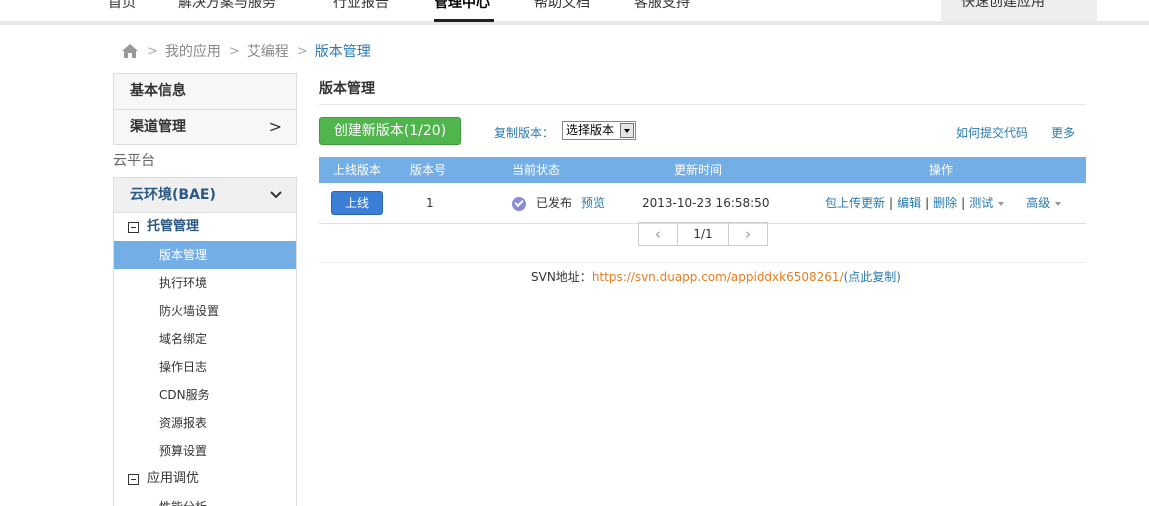  What do you see at coordinates (554, 203) in the screenshot?
I see `status-text: 已发布` at bounding box center [554, 203].